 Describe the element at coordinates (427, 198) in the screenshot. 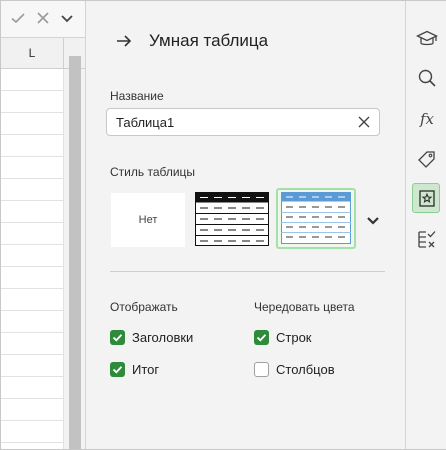

I see `smart-table-icon` at that location.